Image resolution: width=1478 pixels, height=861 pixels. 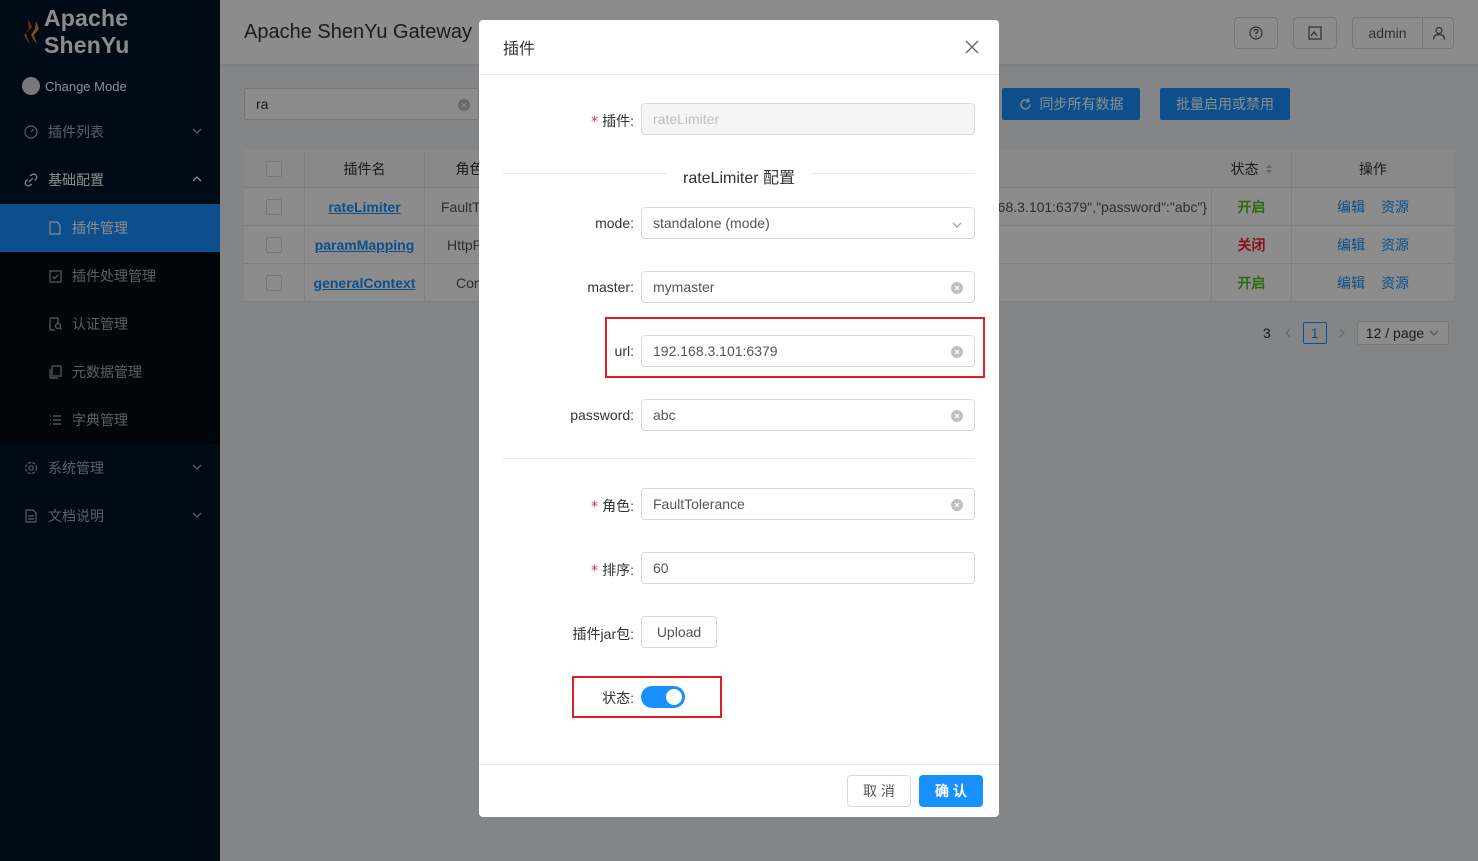 I want to click on sort-field-label: * 排序:, so click(x=612, y=570).